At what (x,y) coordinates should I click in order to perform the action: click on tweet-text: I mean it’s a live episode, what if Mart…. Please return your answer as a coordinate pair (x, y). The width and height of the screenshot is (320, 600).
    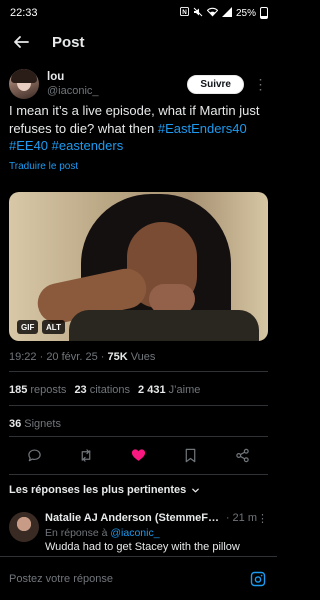
    Looking at the image, I should click on (138, 128).